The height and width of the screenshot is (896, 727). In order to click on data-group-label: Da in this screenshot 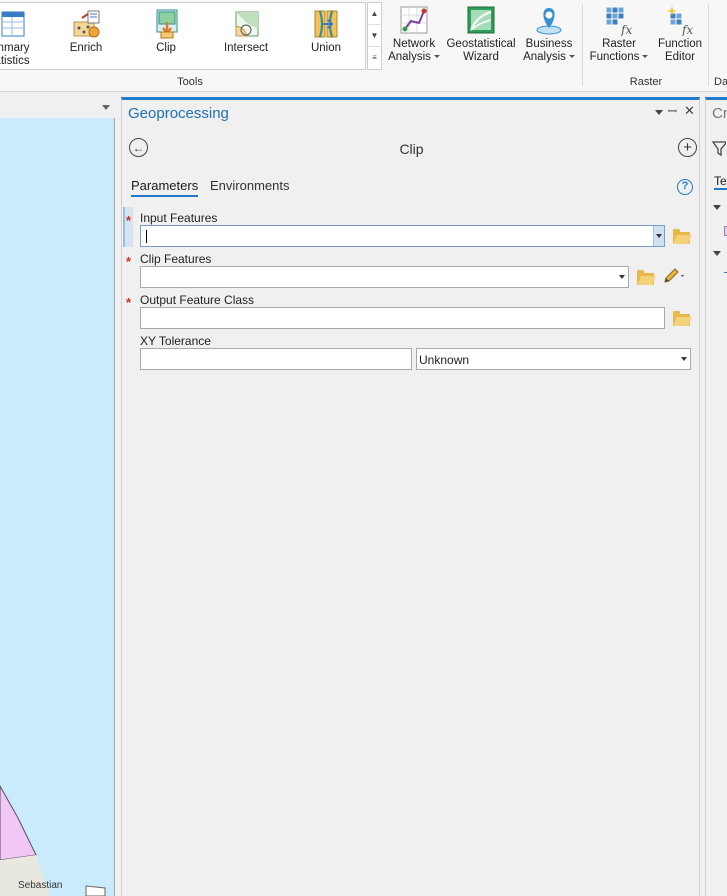, I will do `click(720, 82)`.